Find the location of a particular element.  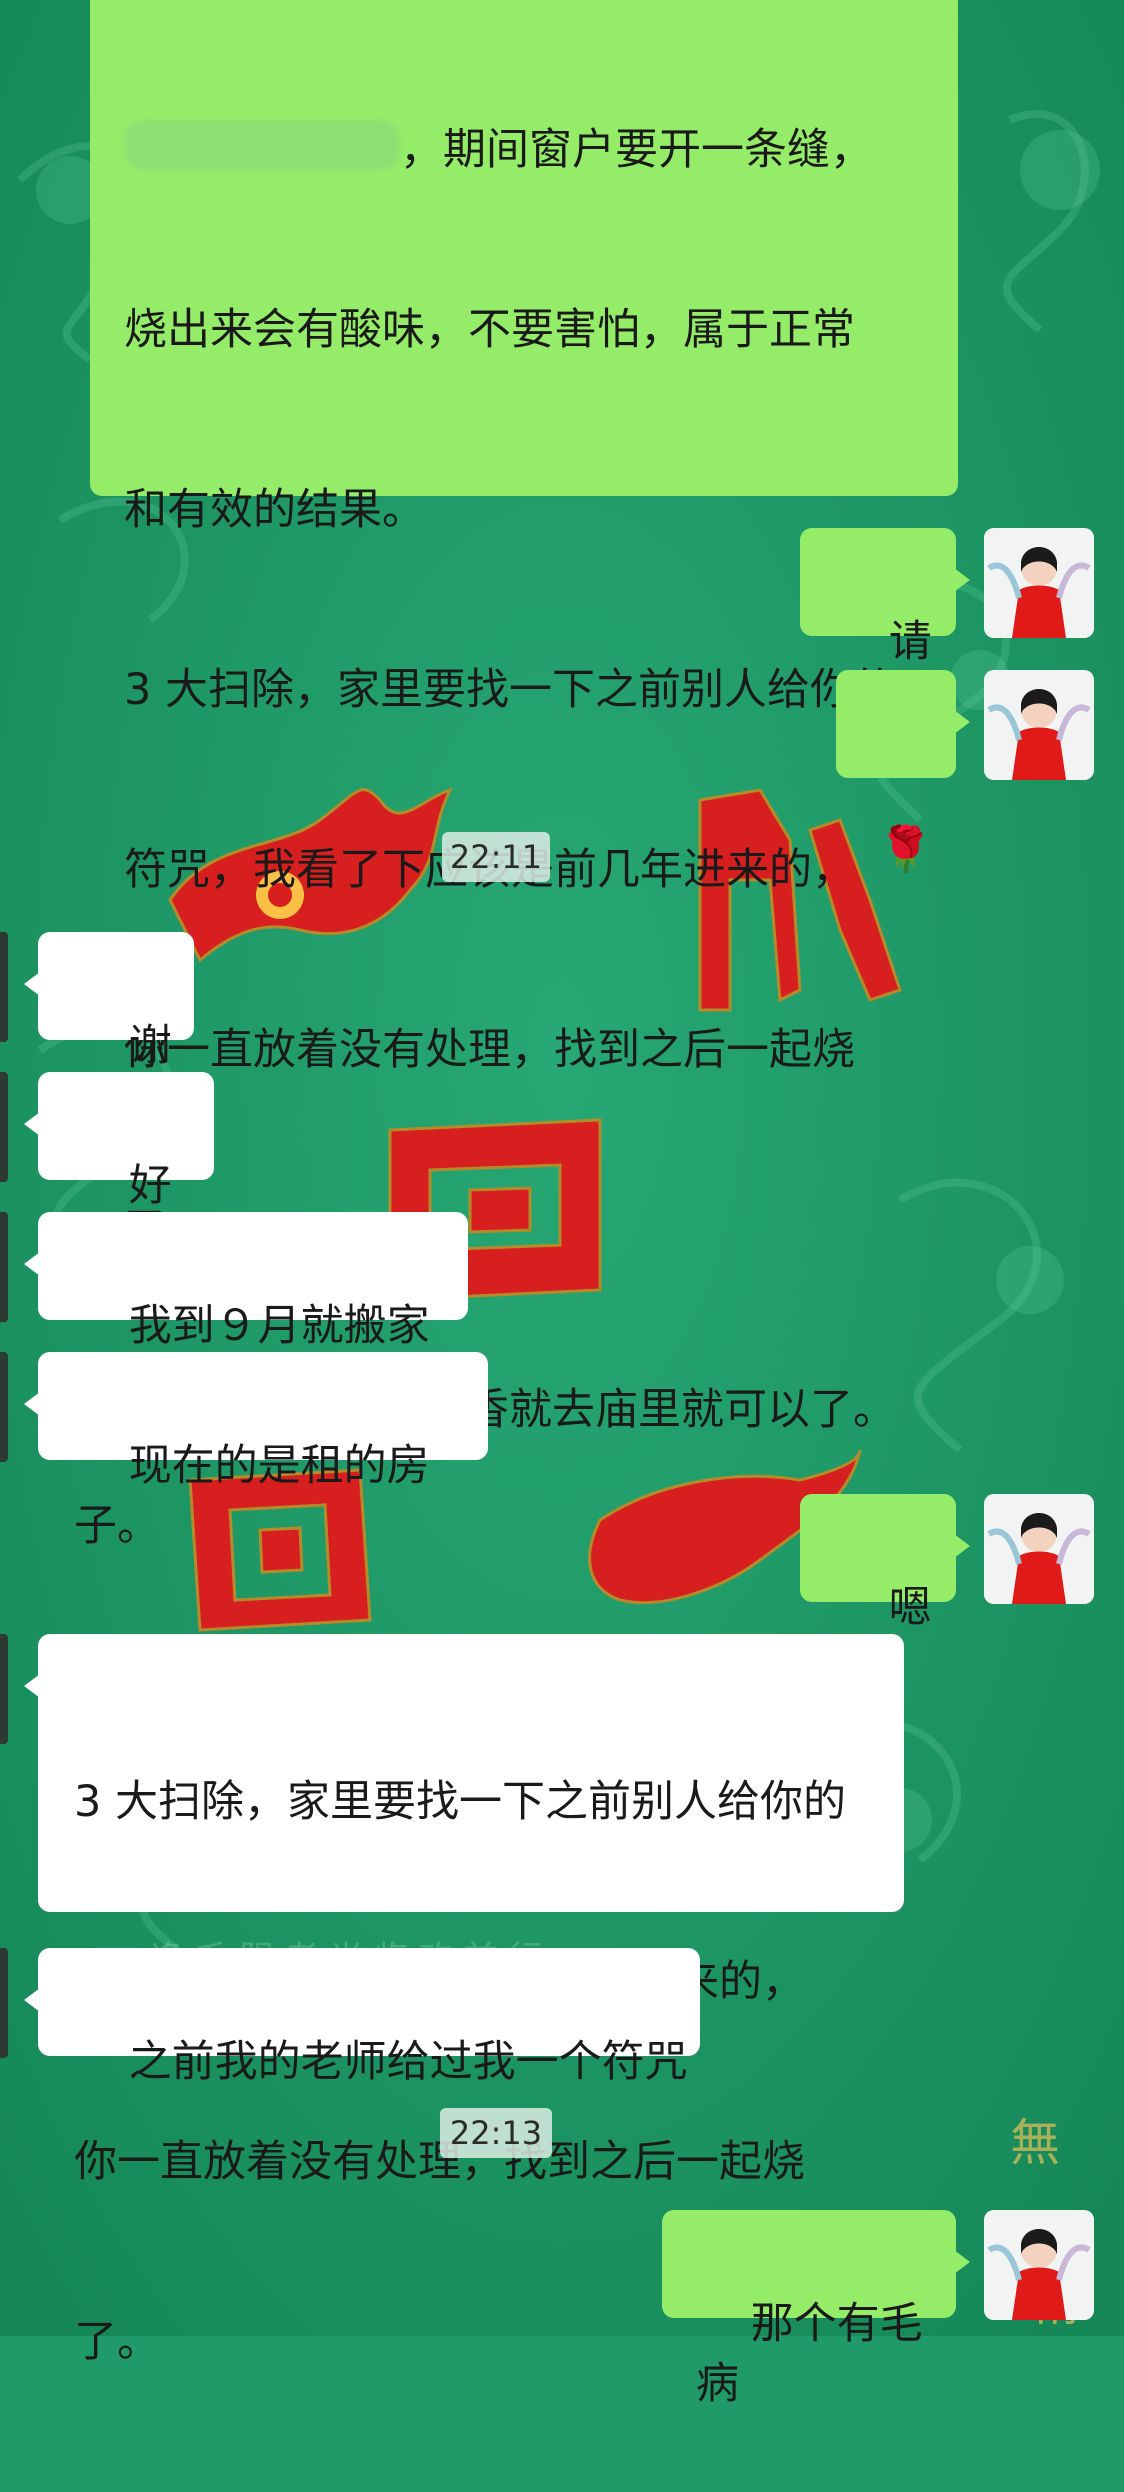

timestamp: 22:11 is located at coordinates (496, 857).